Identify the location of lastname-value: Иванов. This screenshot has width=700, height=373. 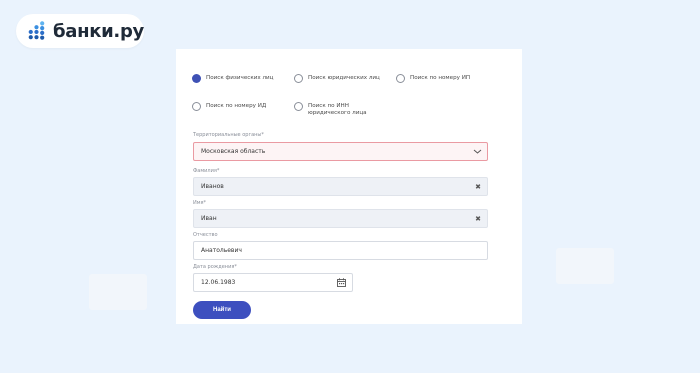
(212, 186).